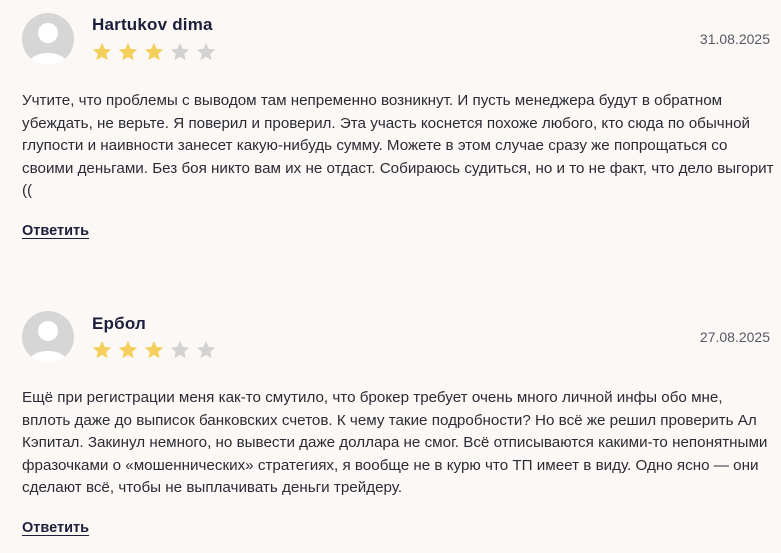 The width and height of the screenshot is (781, 553). I want to click on review-author: Ербол, so click(119, 323).